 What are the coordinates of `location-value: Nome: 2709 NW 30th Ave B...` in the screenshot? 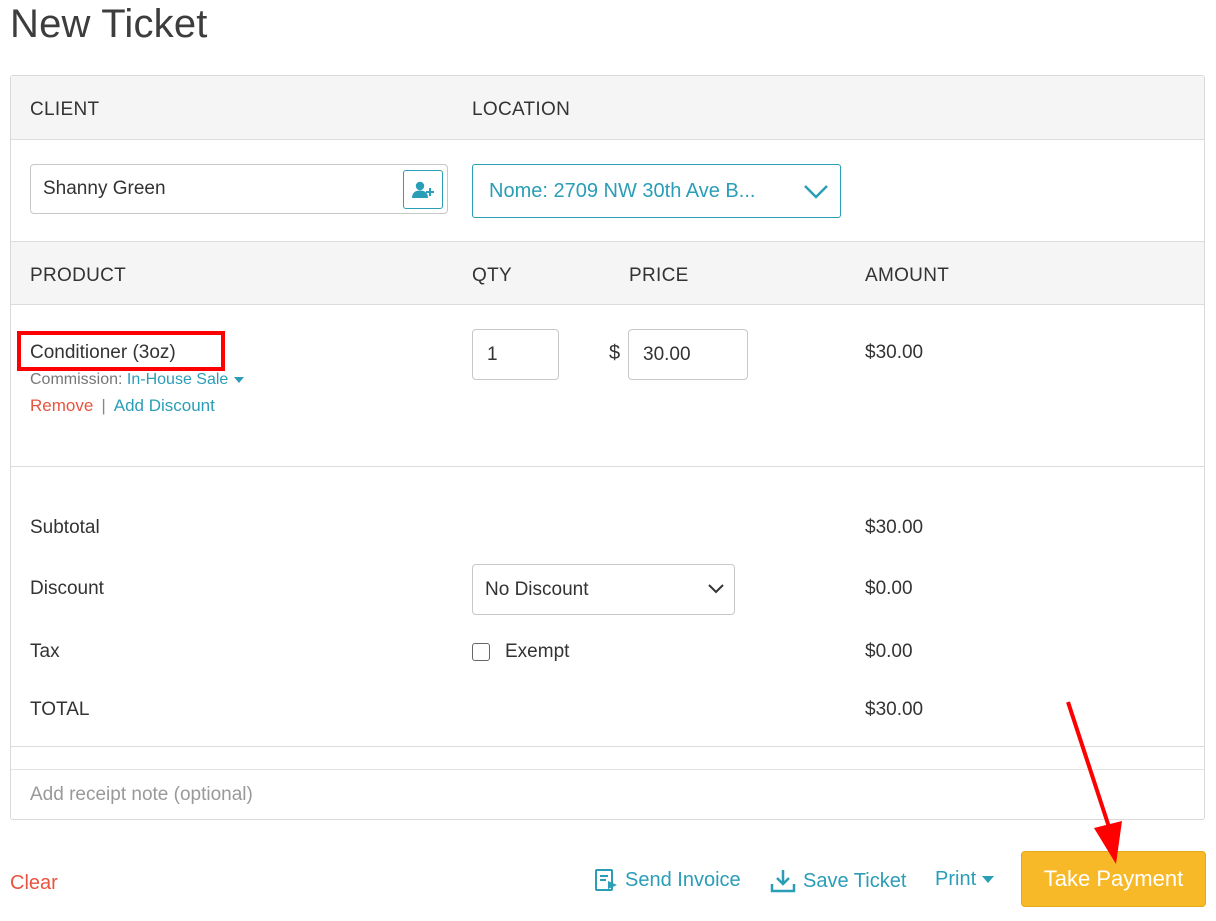 It's located at (622, 191).